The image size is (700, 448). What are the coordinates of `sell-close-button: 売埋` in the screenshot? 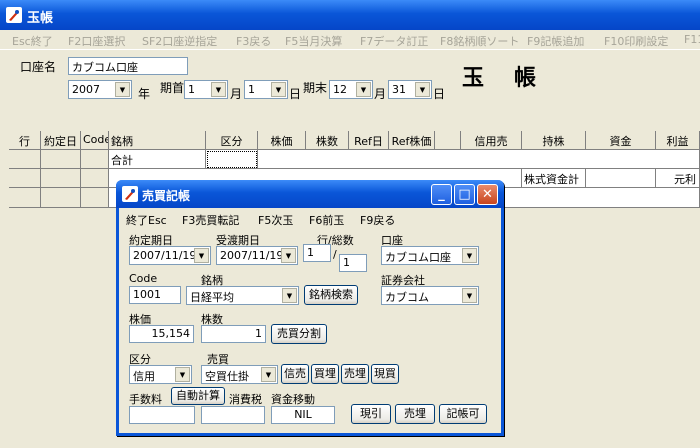 It's located at (355, 374).